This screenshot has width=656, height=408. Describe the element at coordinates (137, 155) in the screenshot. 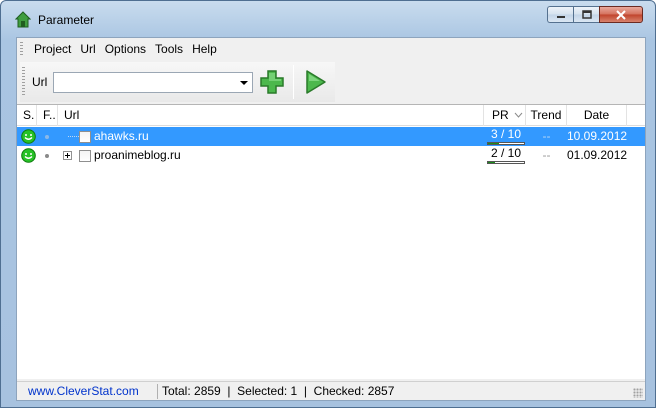

I see `url-cell: proanimeblog.ru` at that location.